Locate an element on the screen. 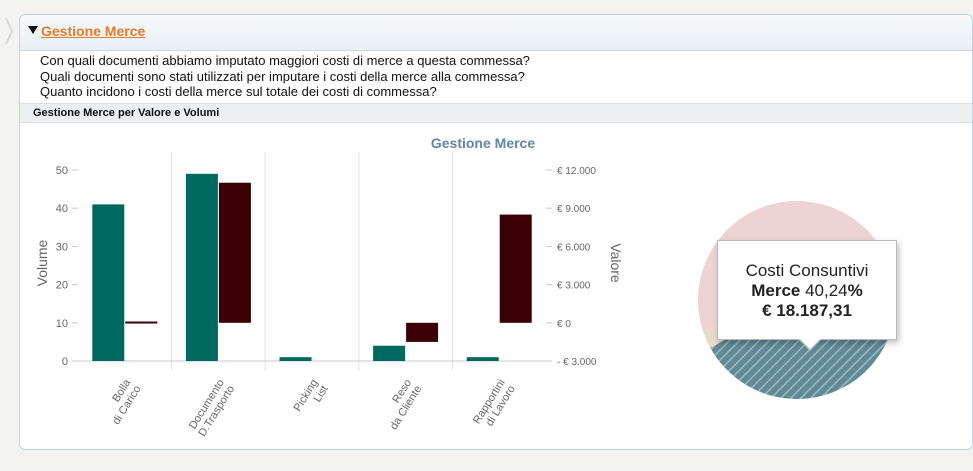 The height and width of the screenshot is (471, 973). y2-tick-label: € 12.000 is located at coordinates (576, 171).